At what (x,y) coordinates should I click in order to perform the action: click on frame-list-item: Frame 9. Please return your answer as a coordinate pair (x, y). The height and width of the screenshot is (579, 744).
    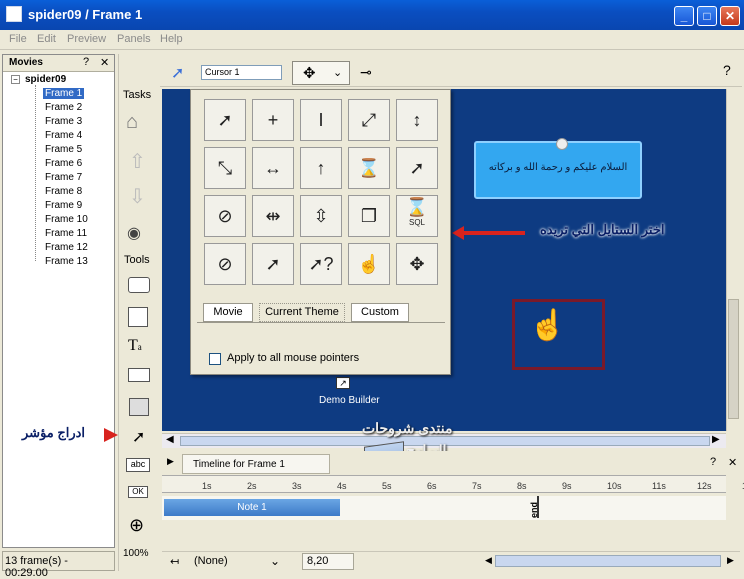
    Looking at the image, I should click on (63, 205).